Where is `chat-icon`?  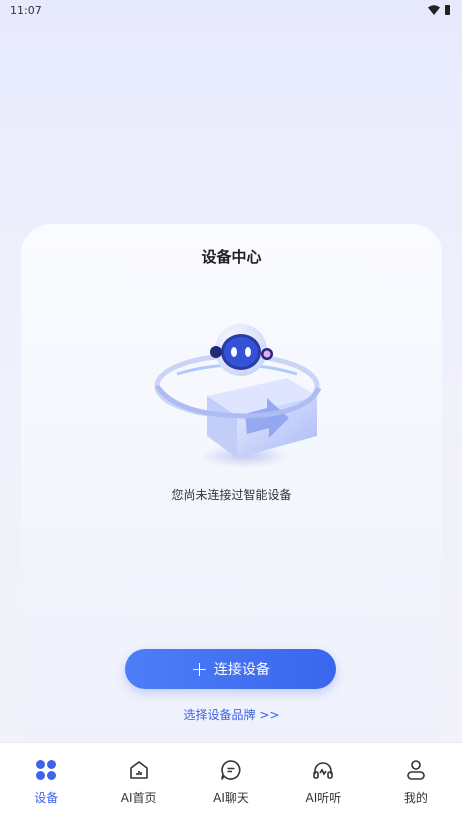 chat-icon is located at coordinates (231, 770).